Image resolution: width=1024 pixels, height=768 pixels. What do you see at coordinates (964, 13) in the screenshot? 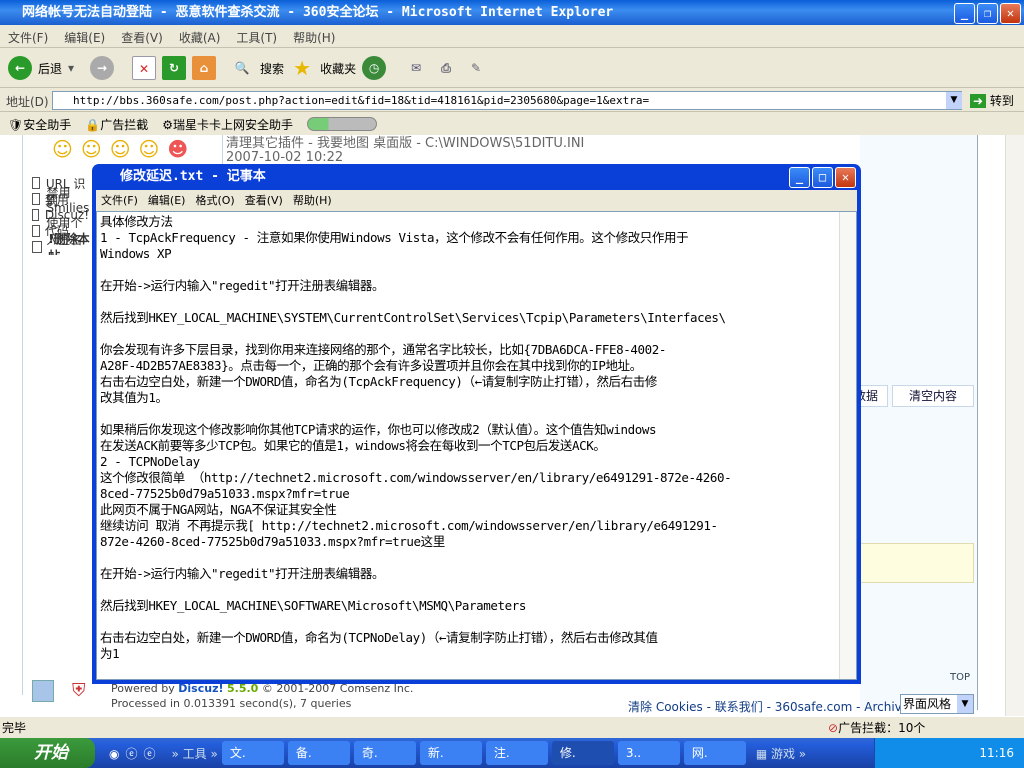
I see `minimize-button: _` at bounding box center [964, 13].